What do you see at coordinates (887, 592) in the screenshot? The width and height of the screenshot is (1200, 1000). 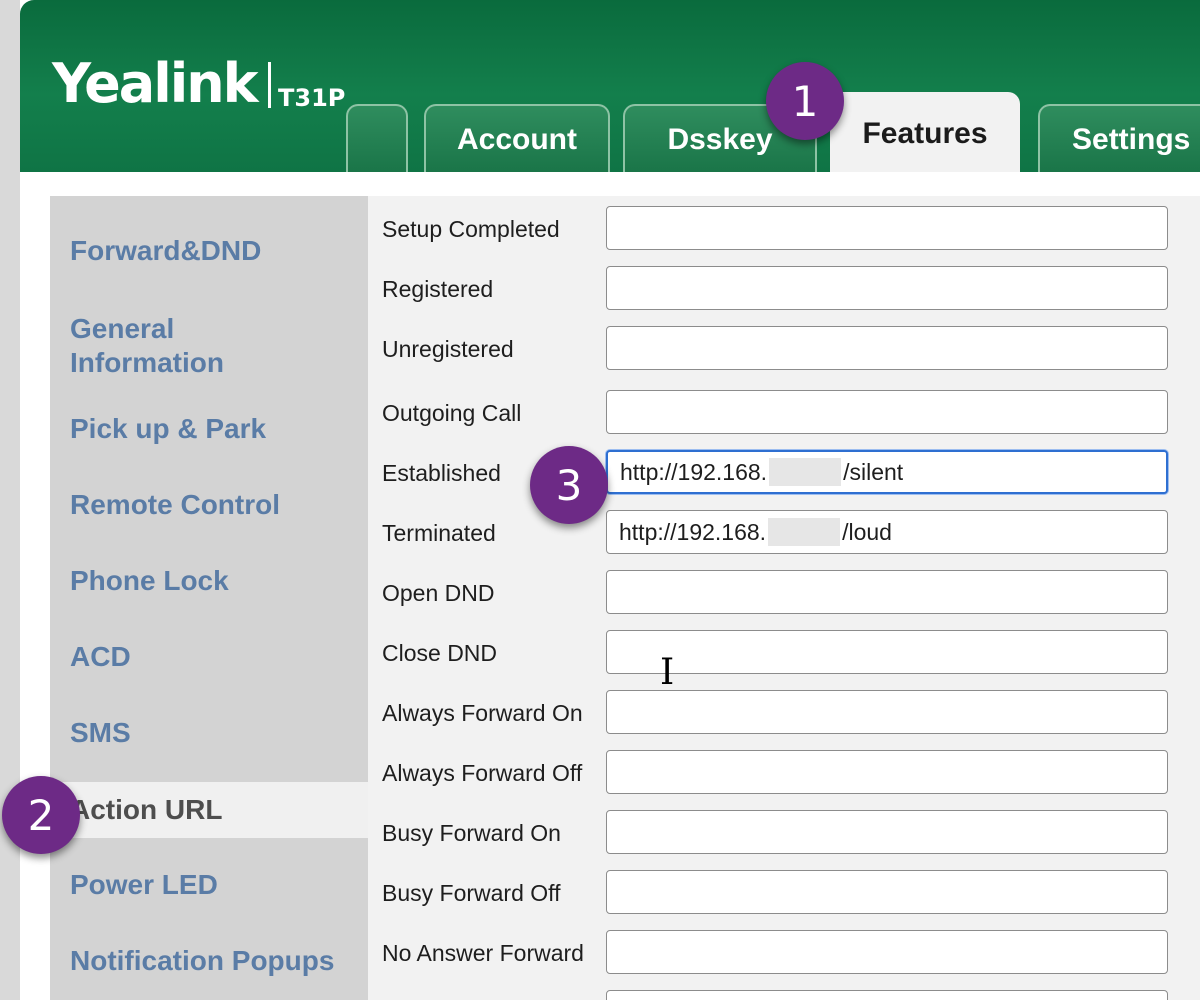 I see `open-dnd-input` at bounding box center [887, 592].